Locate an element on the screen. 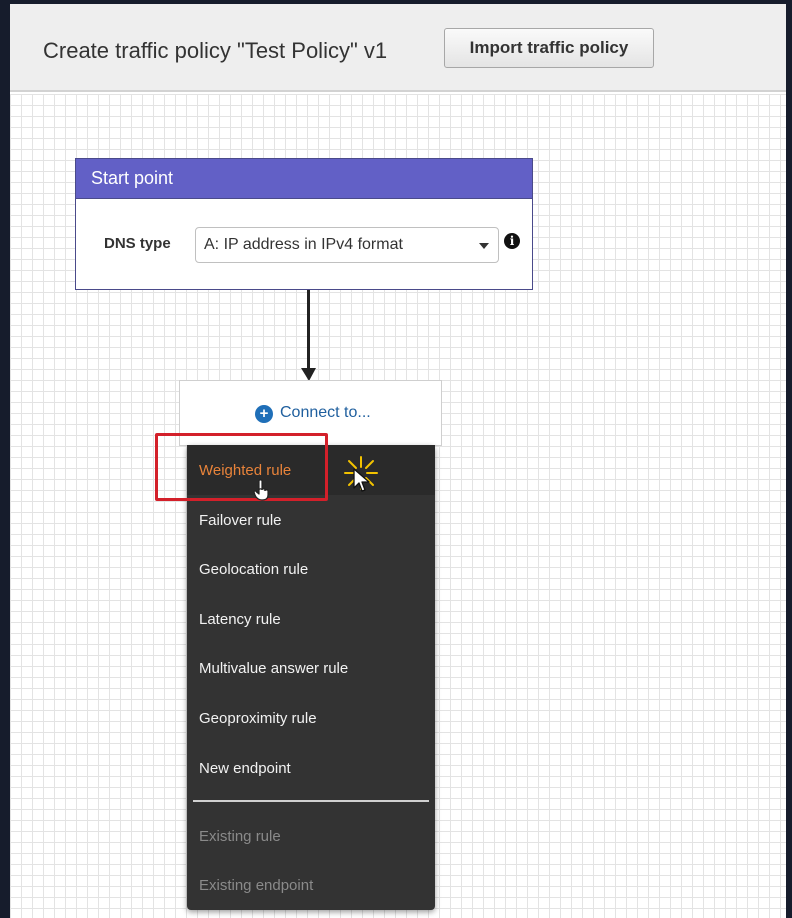  menu-item-failover-rule: Failover rule is located at coordinates (311, 520).